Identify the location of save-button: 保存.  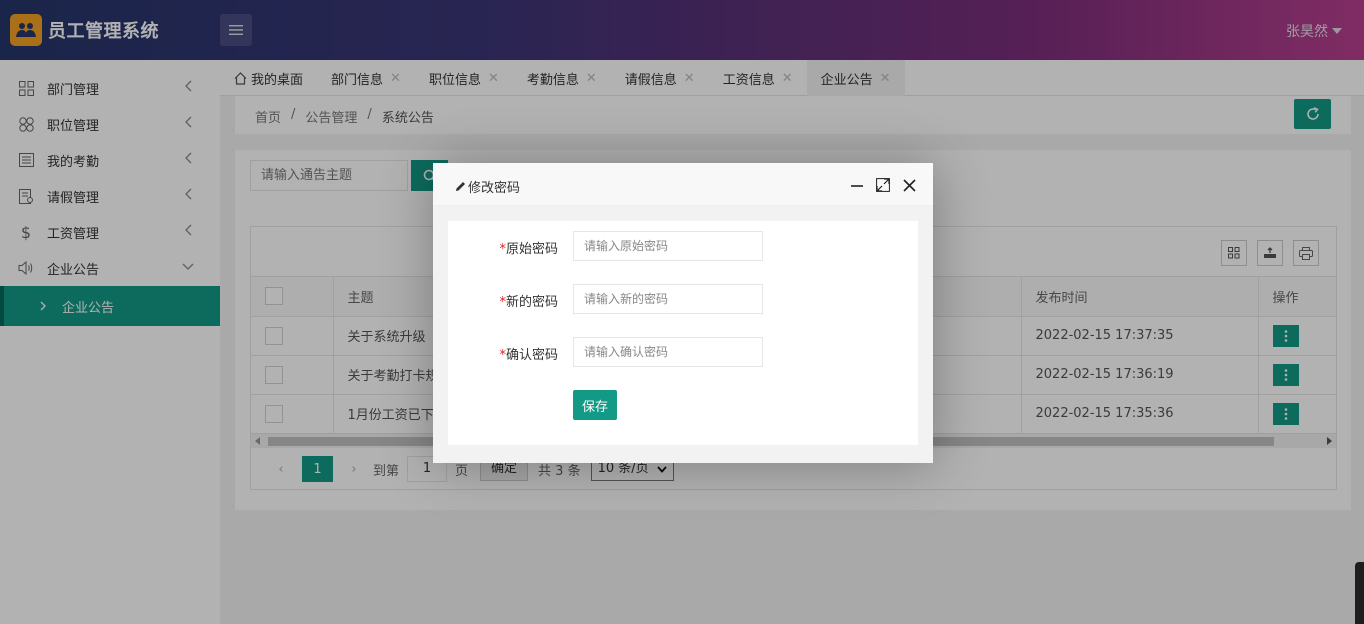
(595, 405).